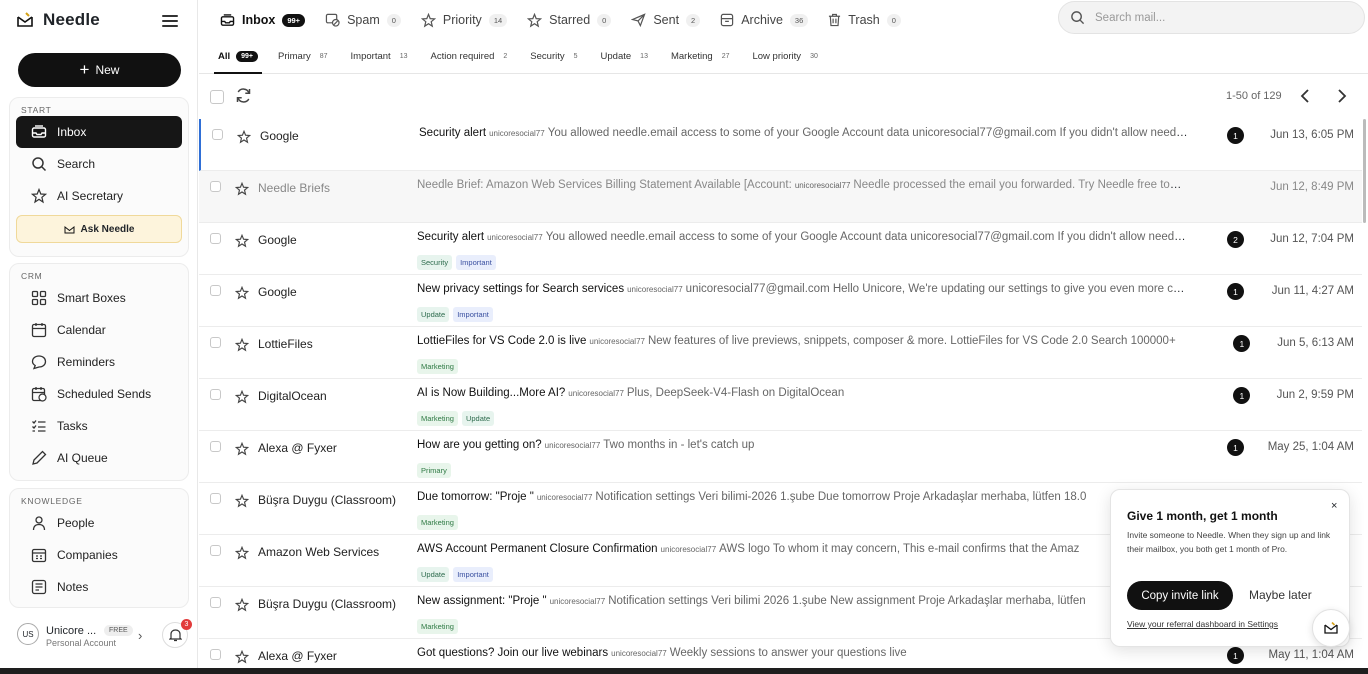 This screenshot has height=674, width=1368. Describe the element at coordinates (99, 196) in the screenshot. I see `sidebar-item-ai-secretary: AI Secretary` at that location.